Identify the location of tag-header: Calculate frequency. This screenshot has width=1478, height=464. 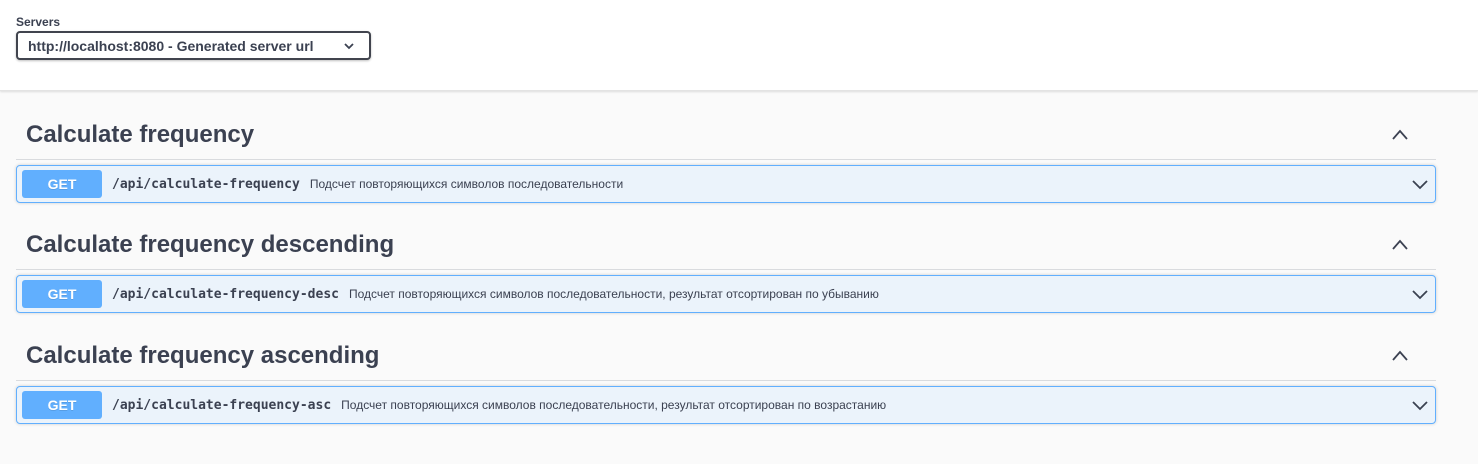
(726, 135).